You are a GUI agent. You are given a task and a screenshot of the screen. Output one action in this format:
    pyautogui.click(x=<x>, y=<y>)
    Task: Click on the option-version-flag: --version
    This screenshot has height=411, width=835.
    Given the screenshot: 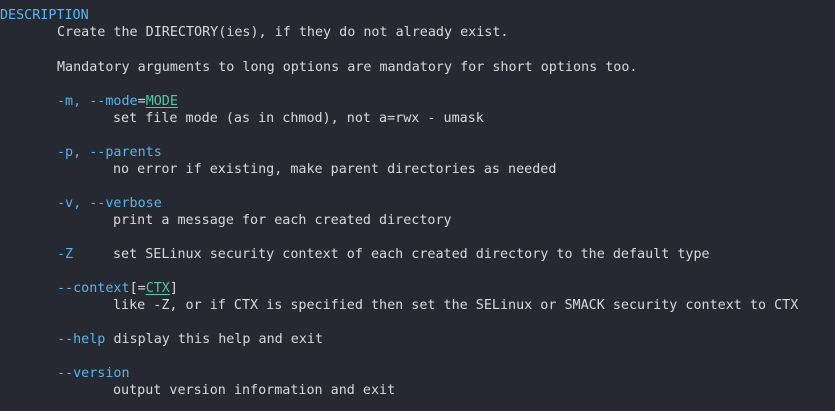 What is the action you would take?
    pyautogui.click(x=93, y=373)
    